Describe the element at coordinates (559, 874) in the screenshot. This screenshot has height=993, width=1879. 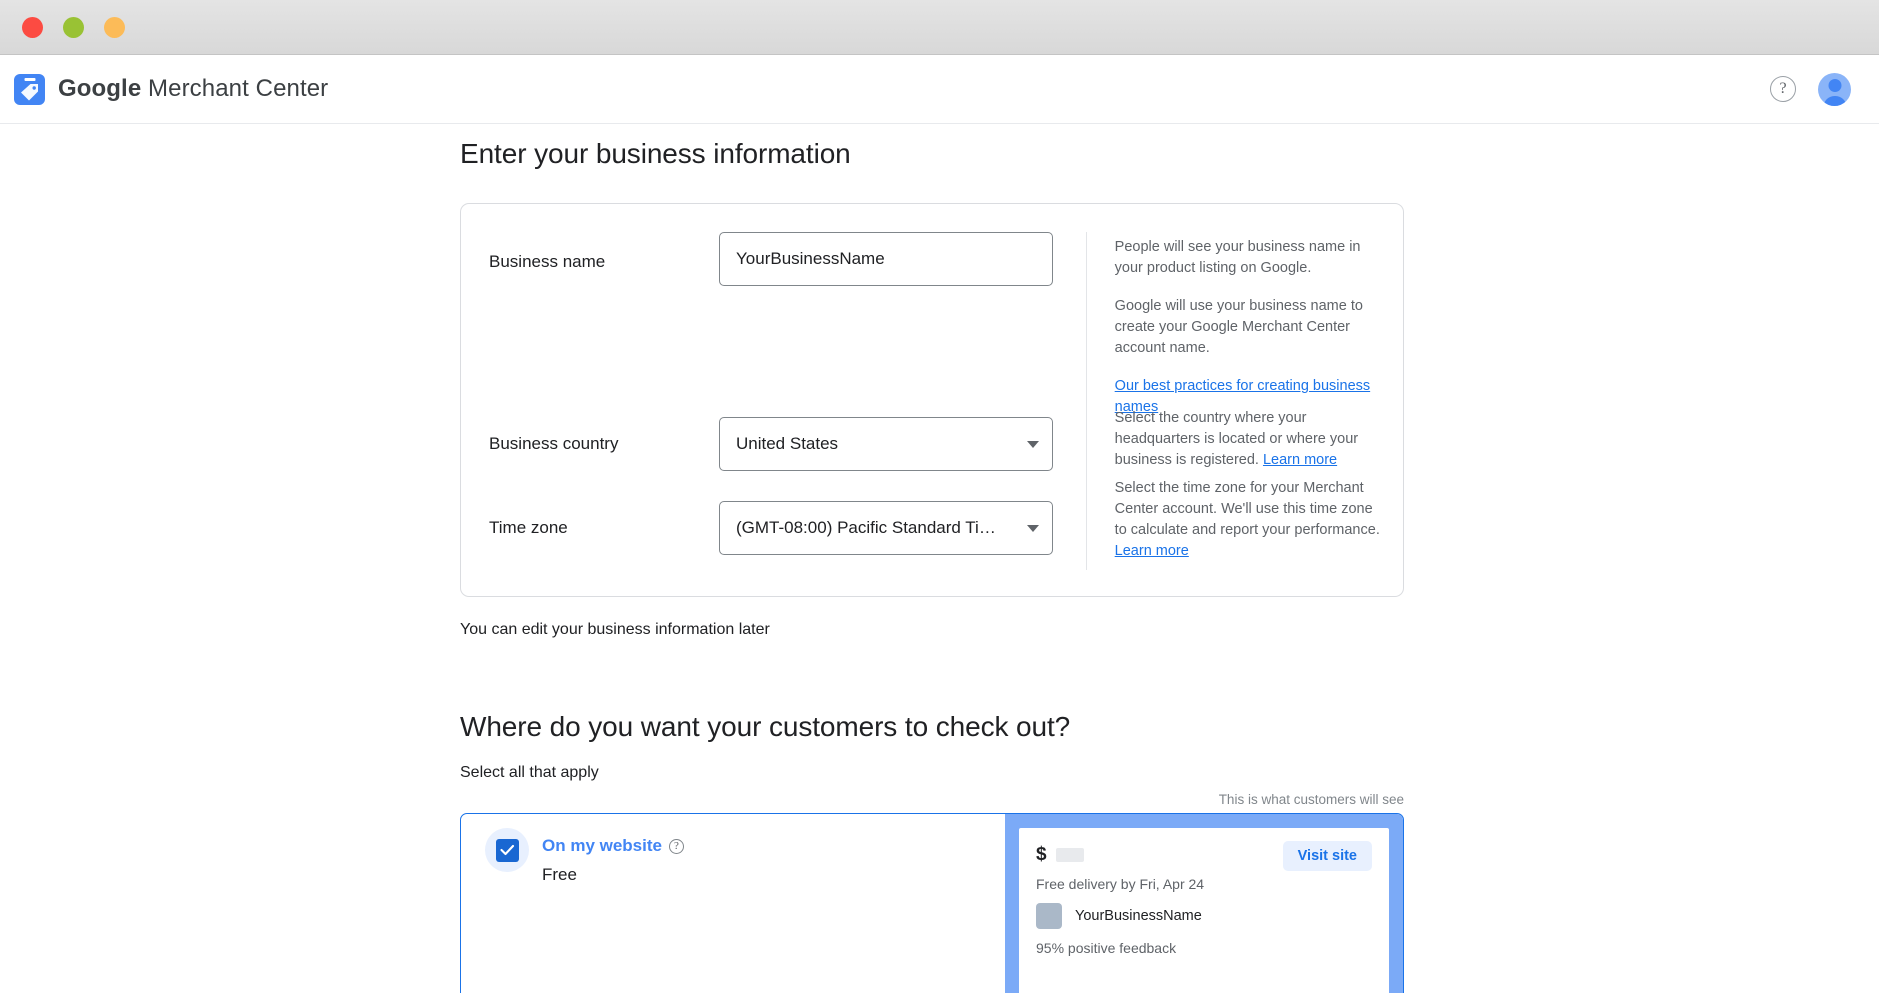
I see `on-my-website-price: Free` at that location.